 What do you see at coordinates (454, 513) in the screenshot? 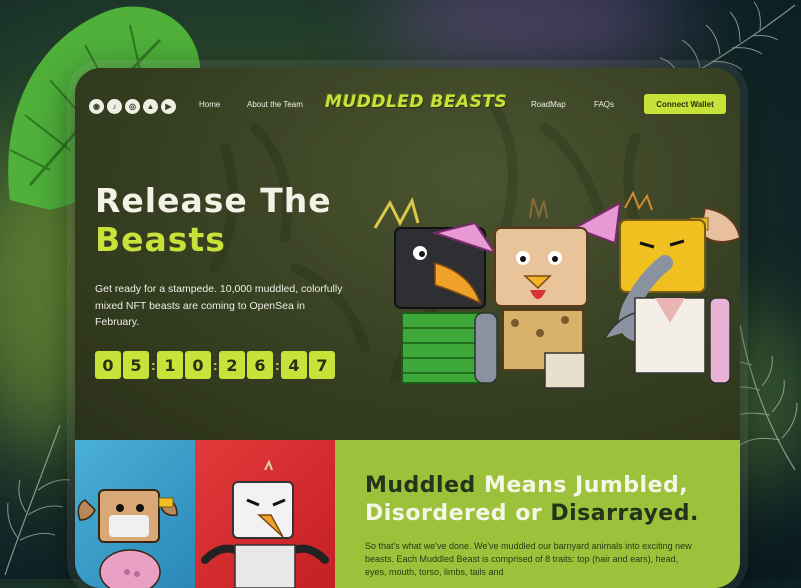
I see `about-heading-word: Disordered or` at bounding box center [454, 513].